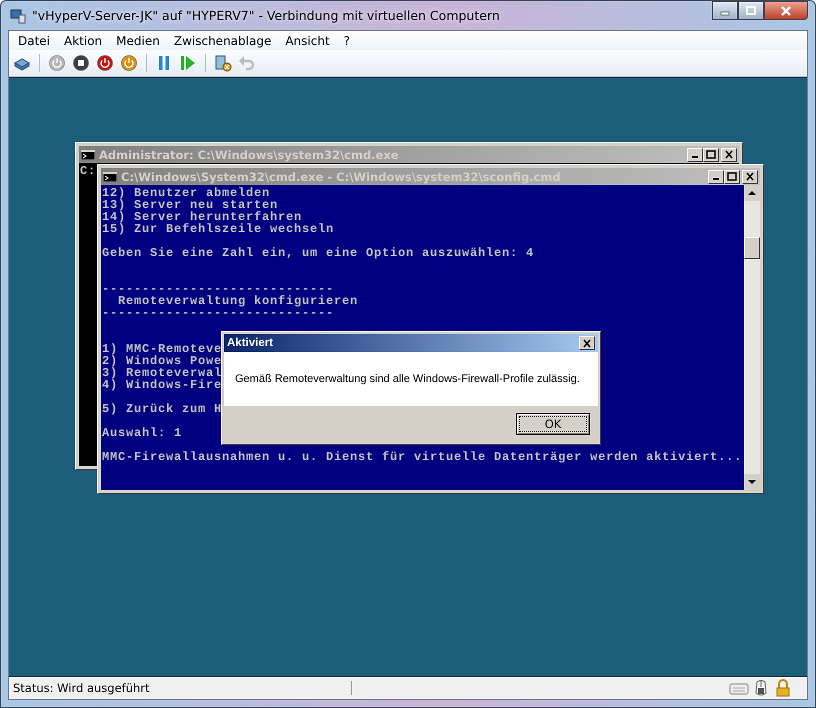  I want to click on console-text: C:, so click(88, 171).